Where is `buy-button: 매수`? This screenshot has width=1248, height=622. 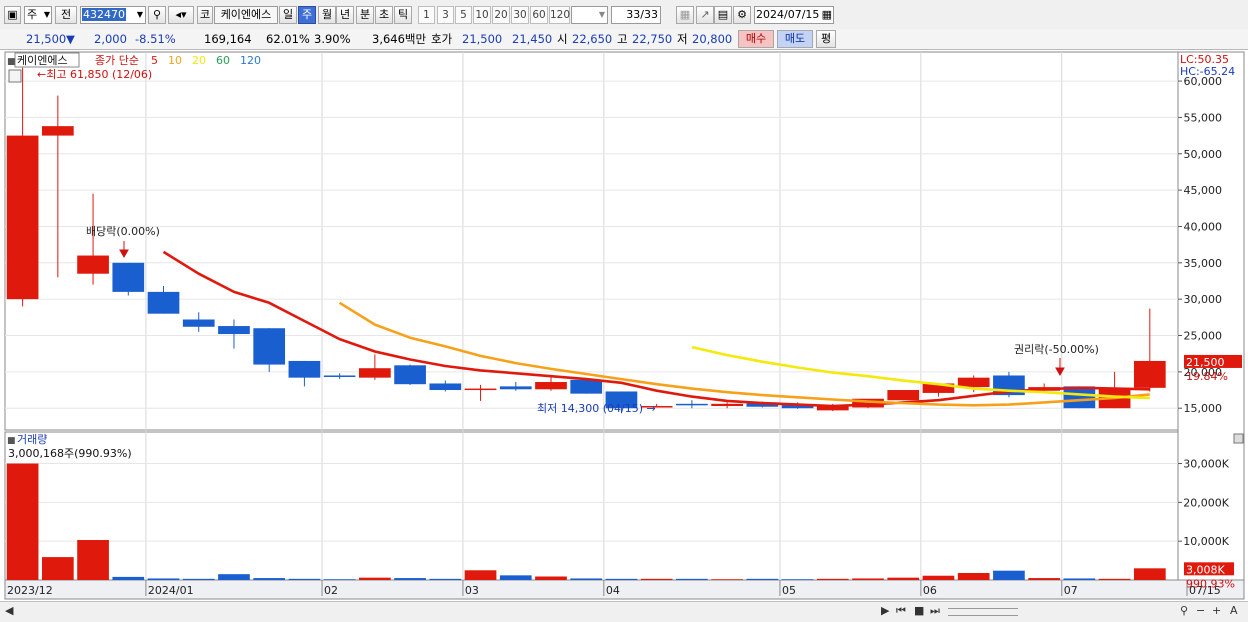 buy-button: 매수 is located at coordinates (756, 39).